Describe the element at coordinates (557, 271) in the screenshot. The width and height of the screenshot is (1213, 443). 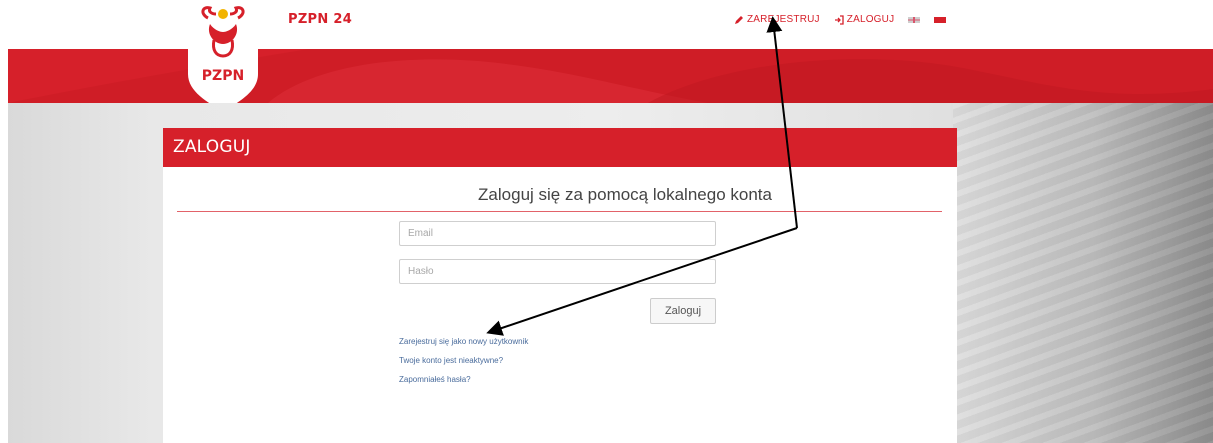
I see `password-field` at that location.